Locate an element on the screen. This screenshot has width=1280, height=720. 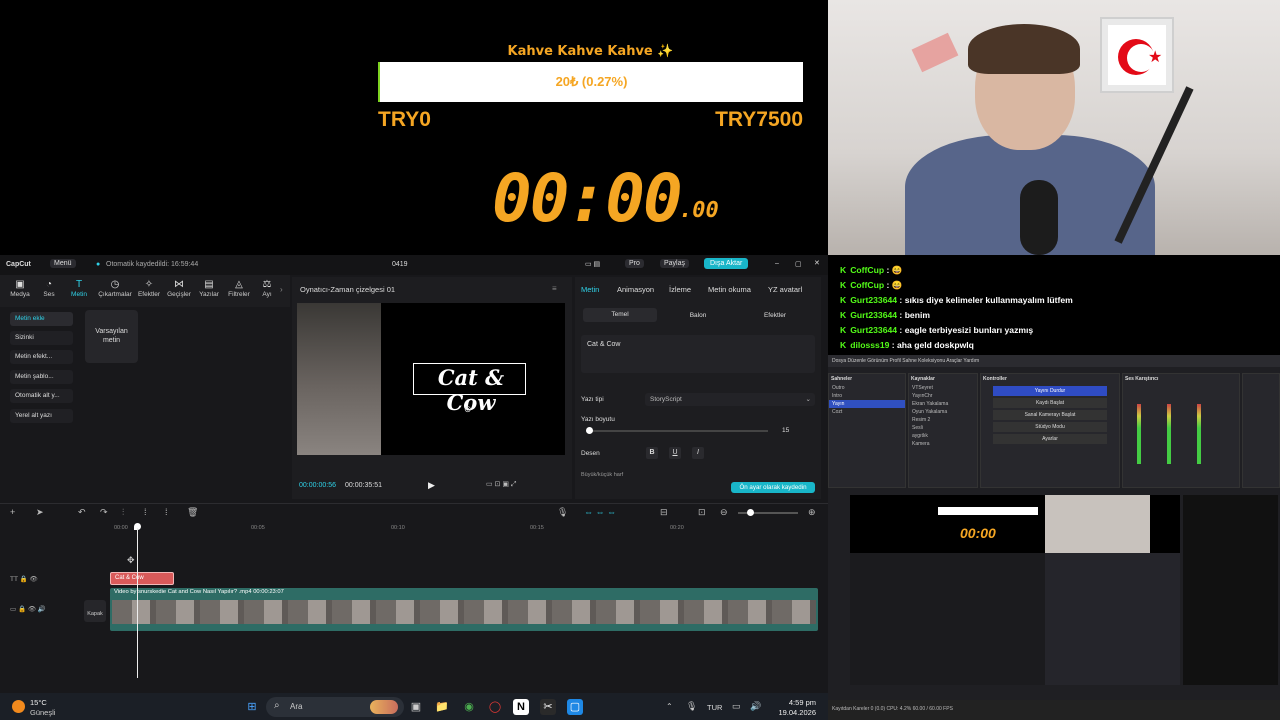
tab-tracking: İzleme is located at coordinates (680, 289).